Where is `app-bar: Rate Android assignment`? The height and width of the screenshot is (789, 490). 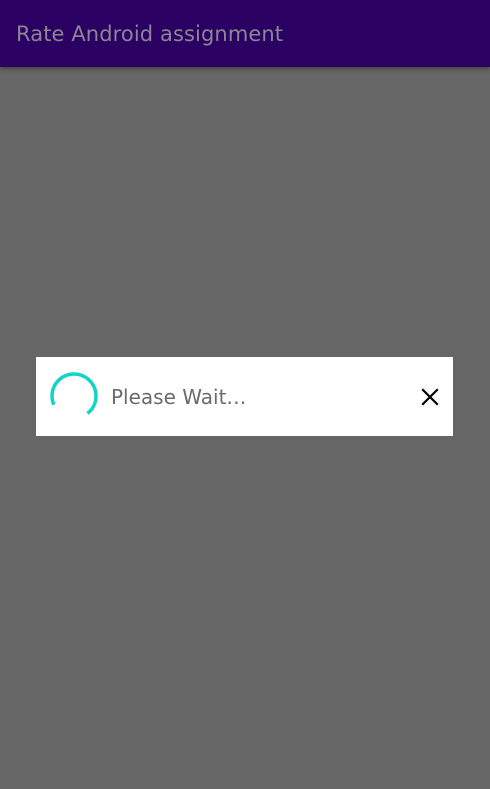 app-bar: Rate Android assignment is located at coordinates (245, 33).